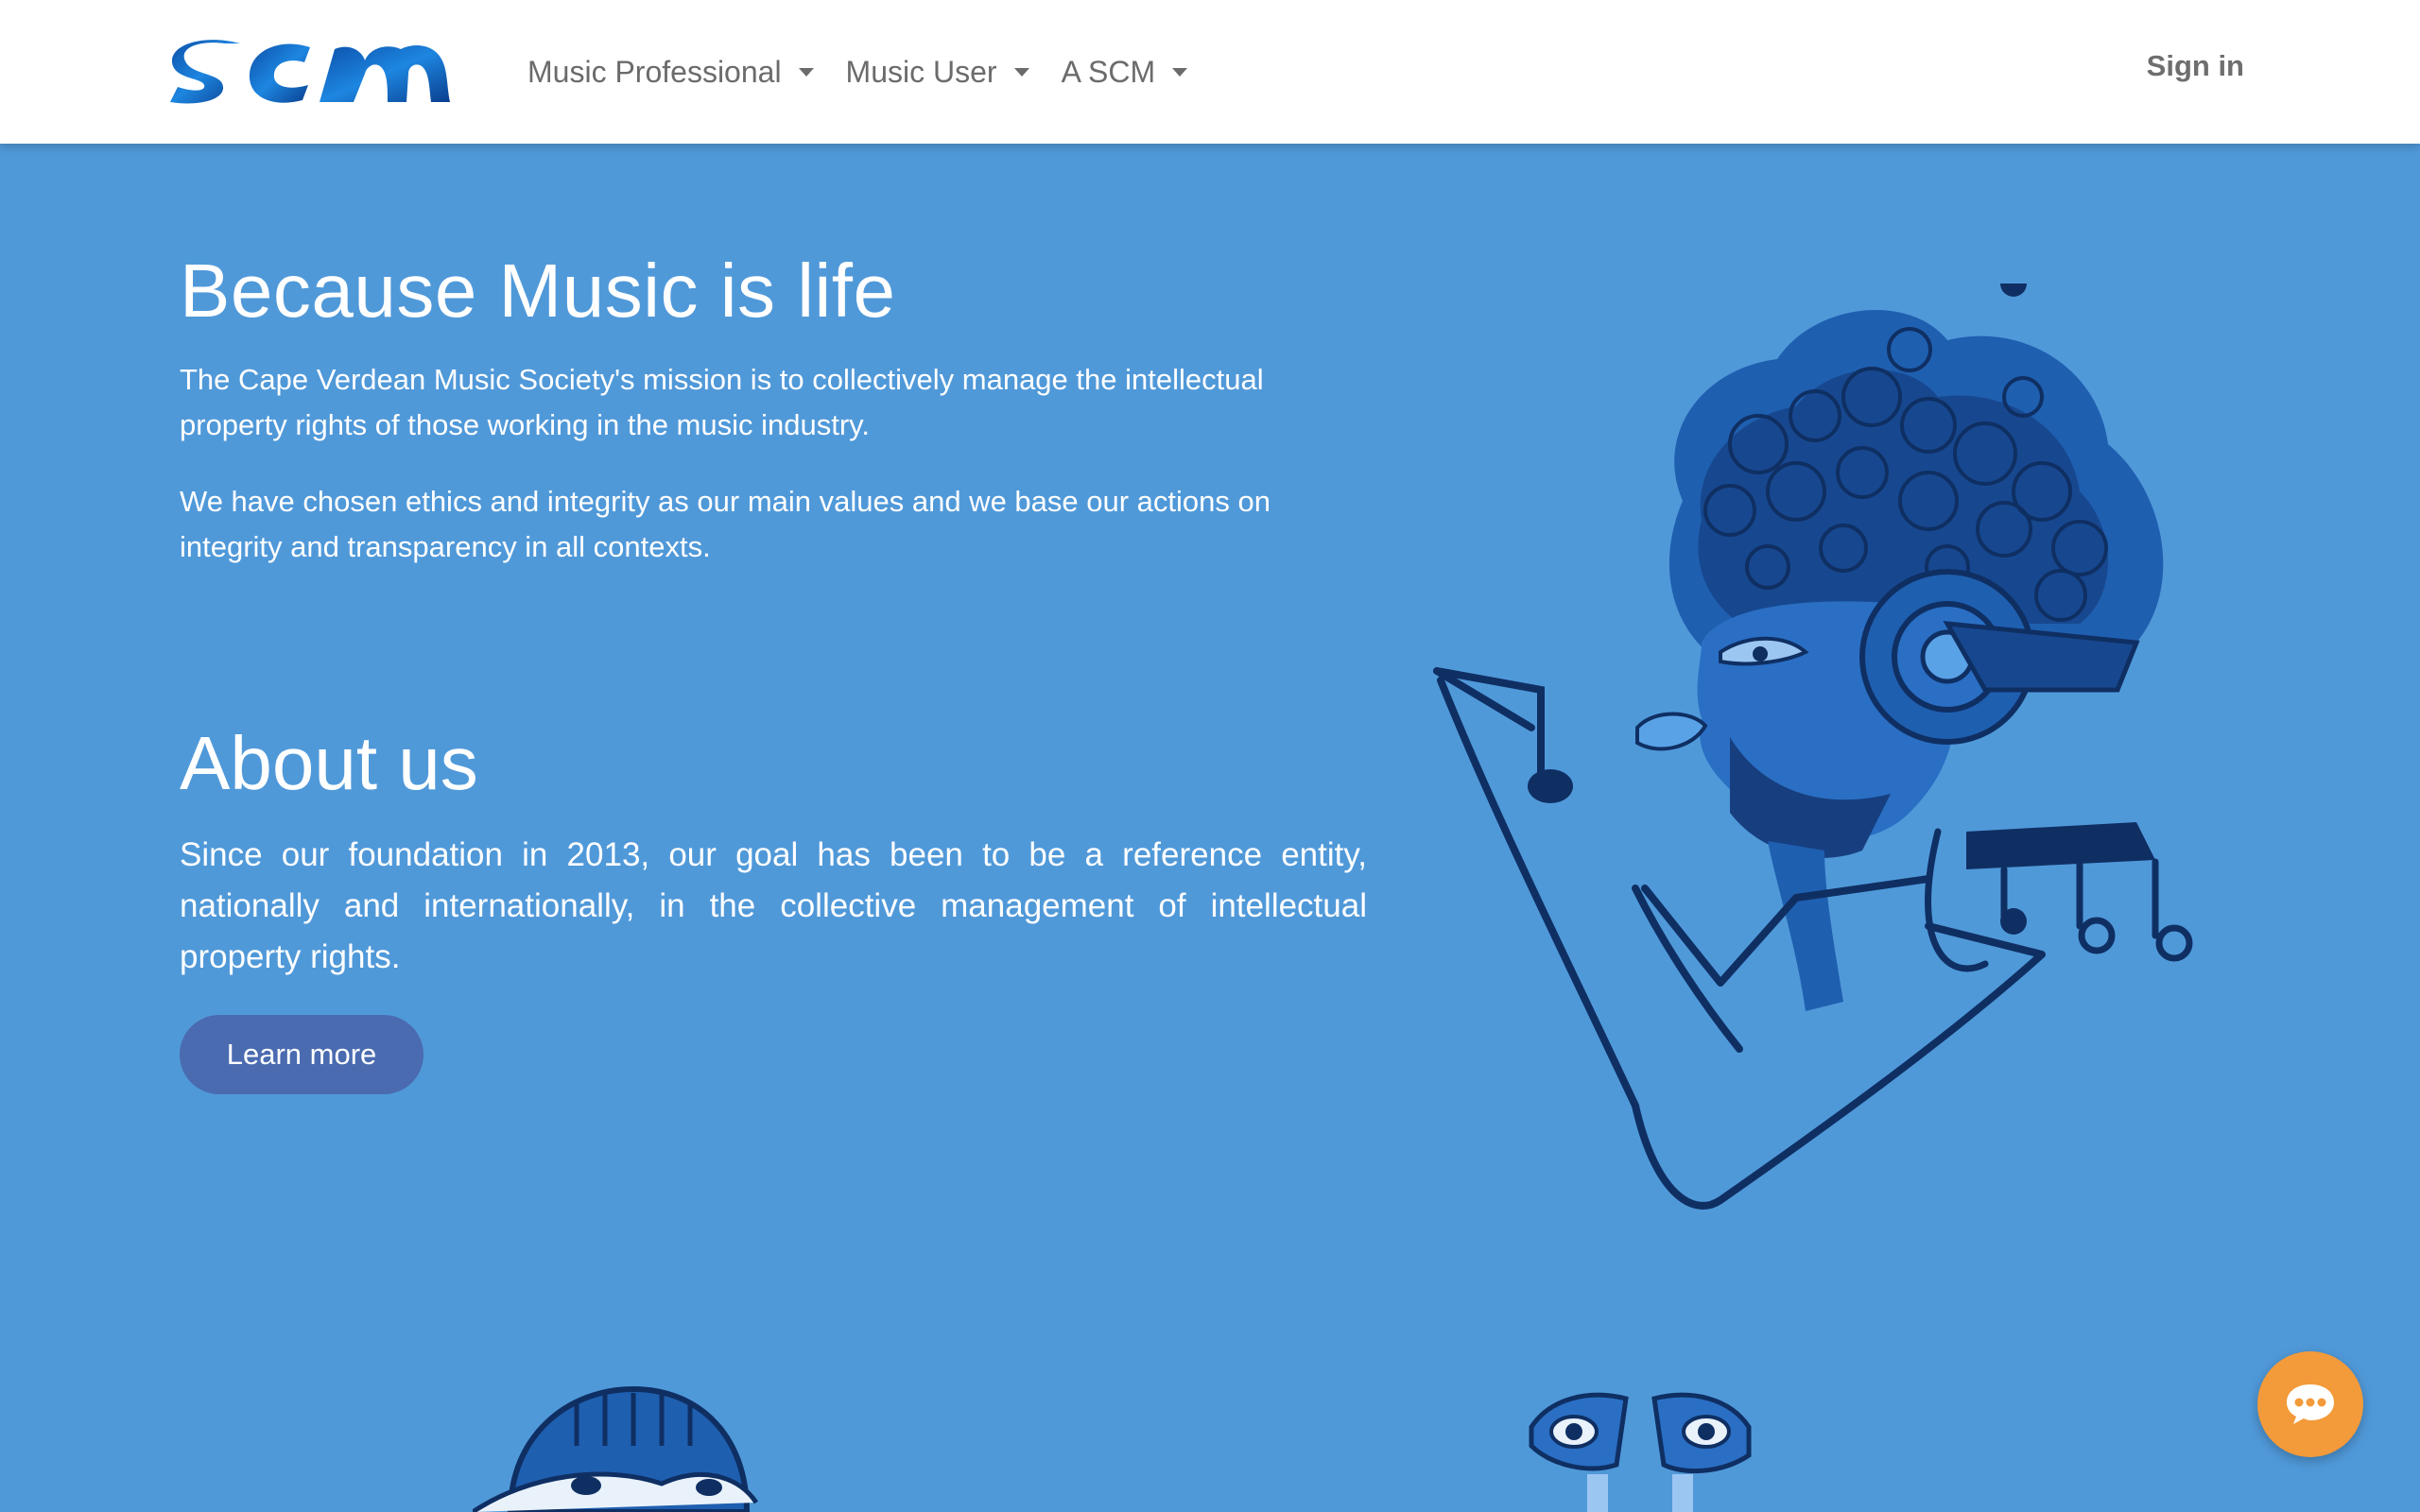 The image size is (2420, 1512). I want to click on hero-title: Because Music is life, so click(538, 291).